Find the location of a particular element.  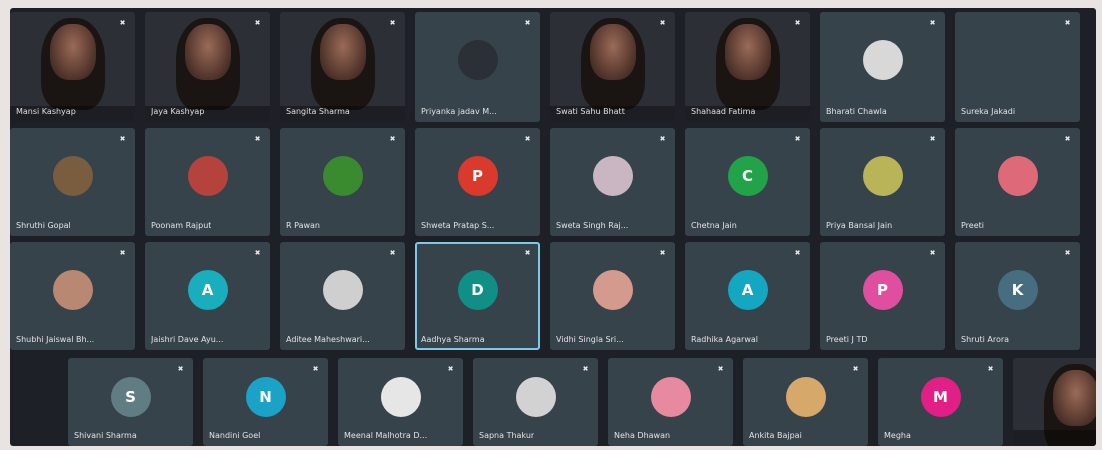

participant-tile: ✖ Sapna Thakur is located at coordinates (535, 402).